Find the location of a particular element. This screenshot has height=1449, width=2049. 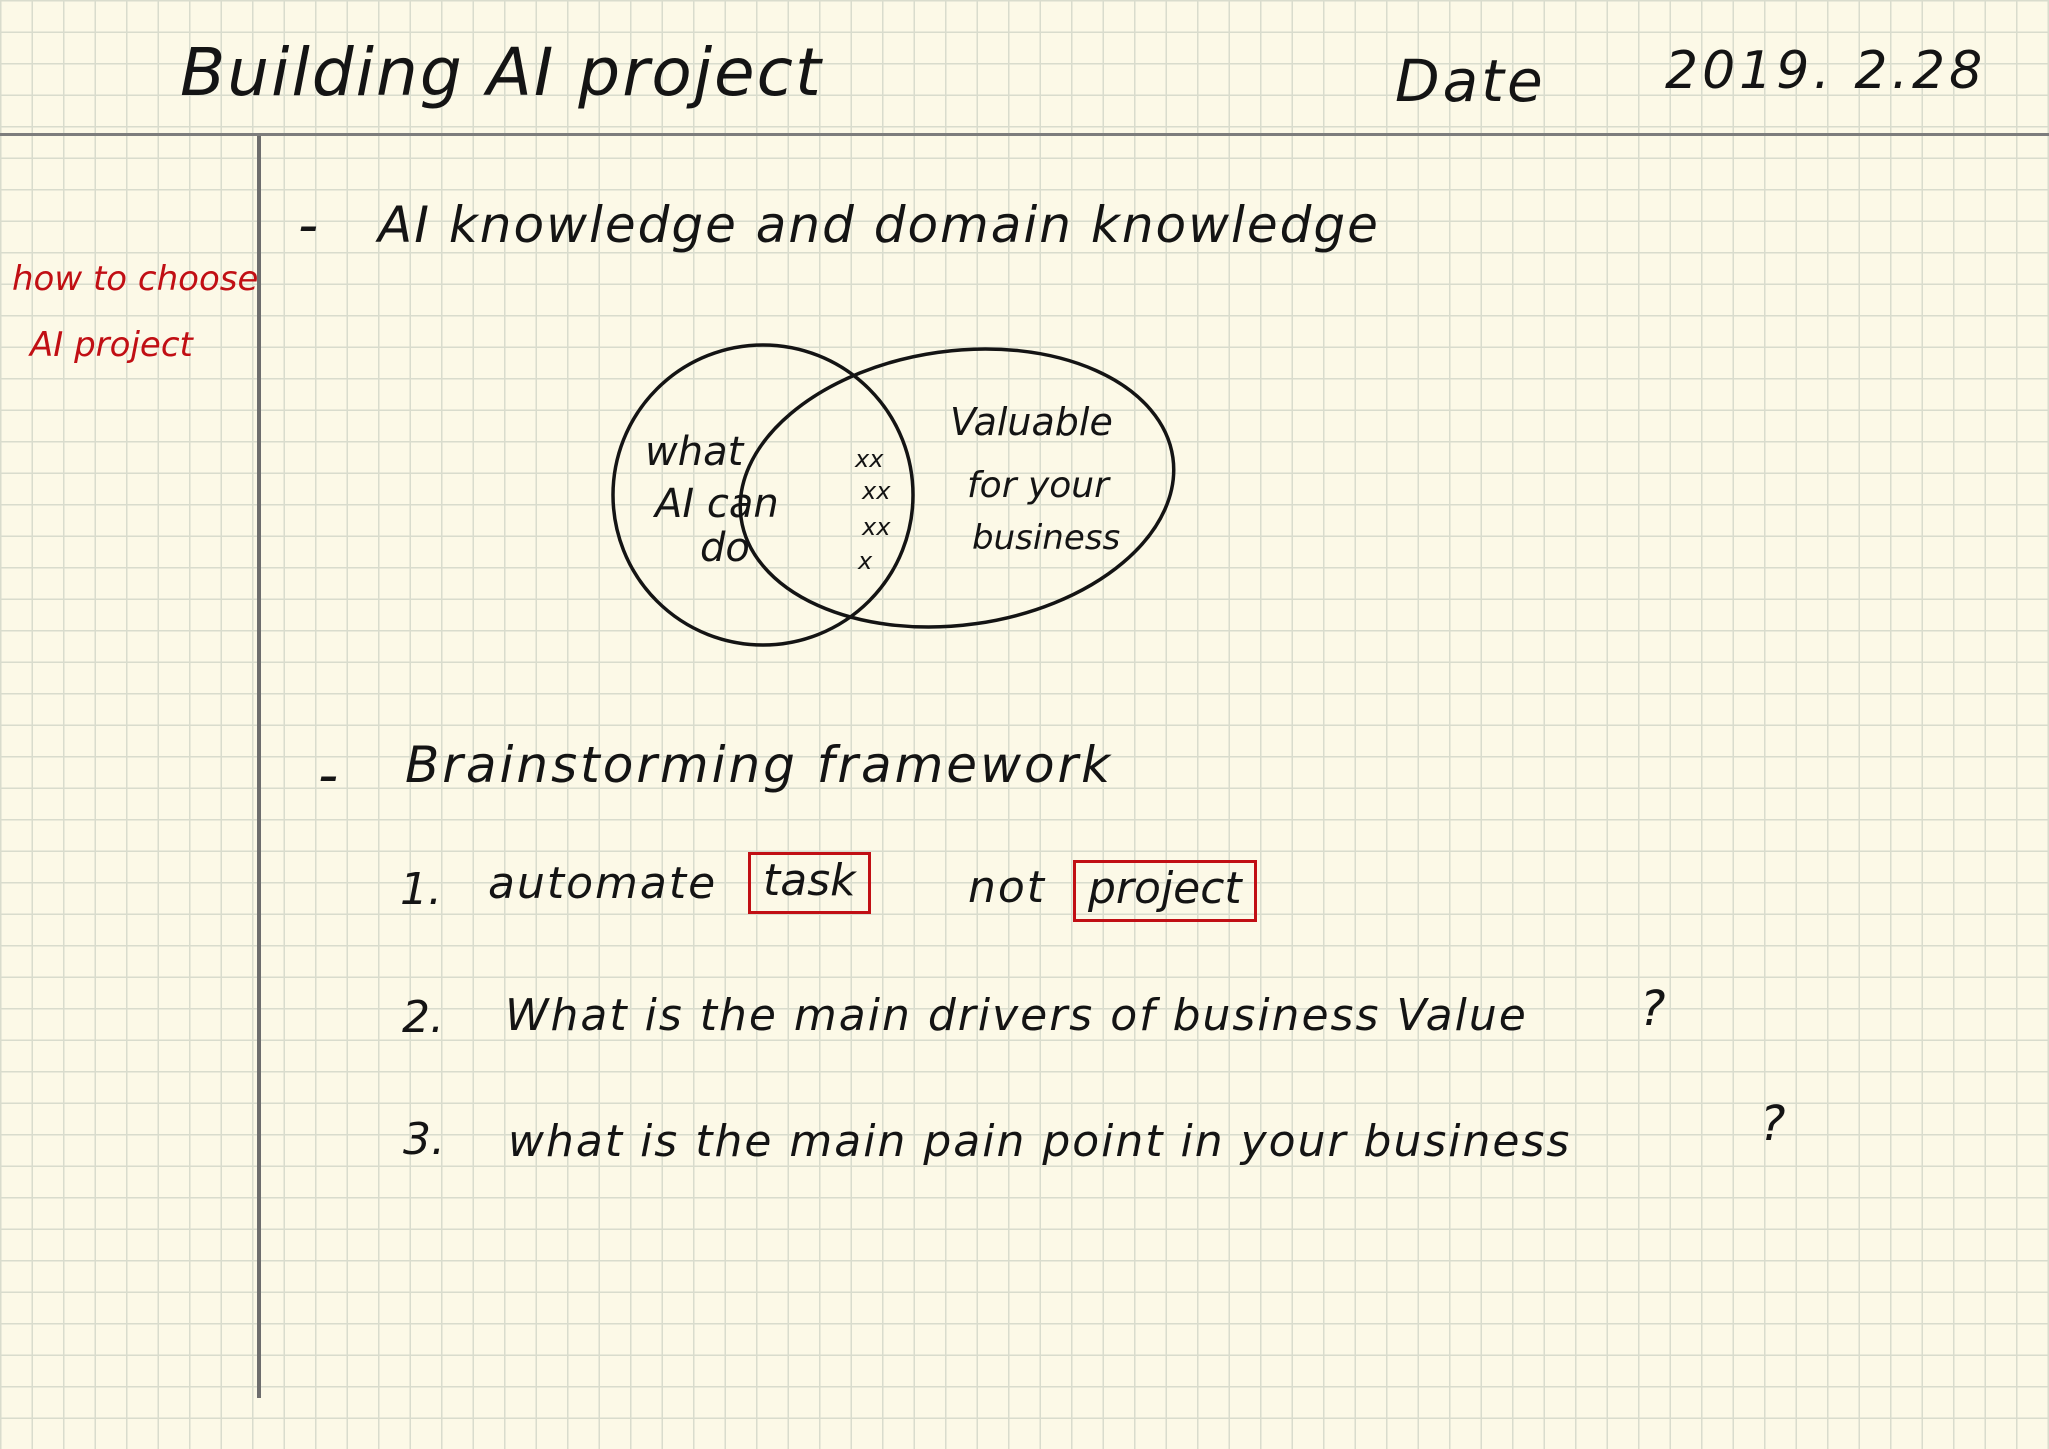

venn-right-line-3: business is located at coordinates (1046, 538).